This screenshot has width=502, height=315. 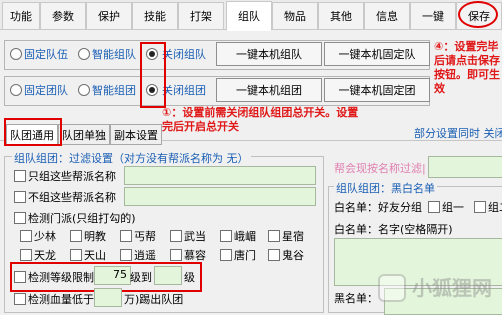 I want to click on onekey-local-fixed-team-button: 一键本机固定队, so click(x=377, y=54).